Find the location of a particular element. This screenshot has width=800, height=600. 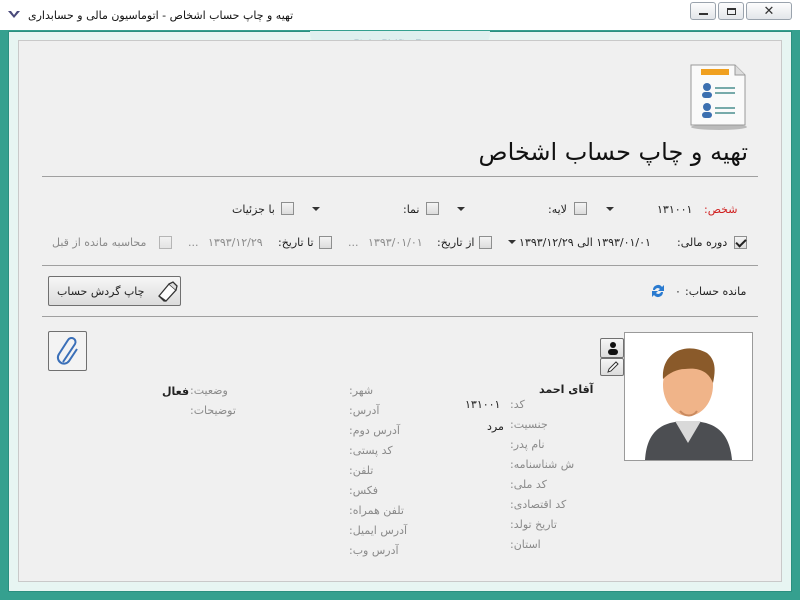

person-avatar-icon is located at coordinates (688, 404).